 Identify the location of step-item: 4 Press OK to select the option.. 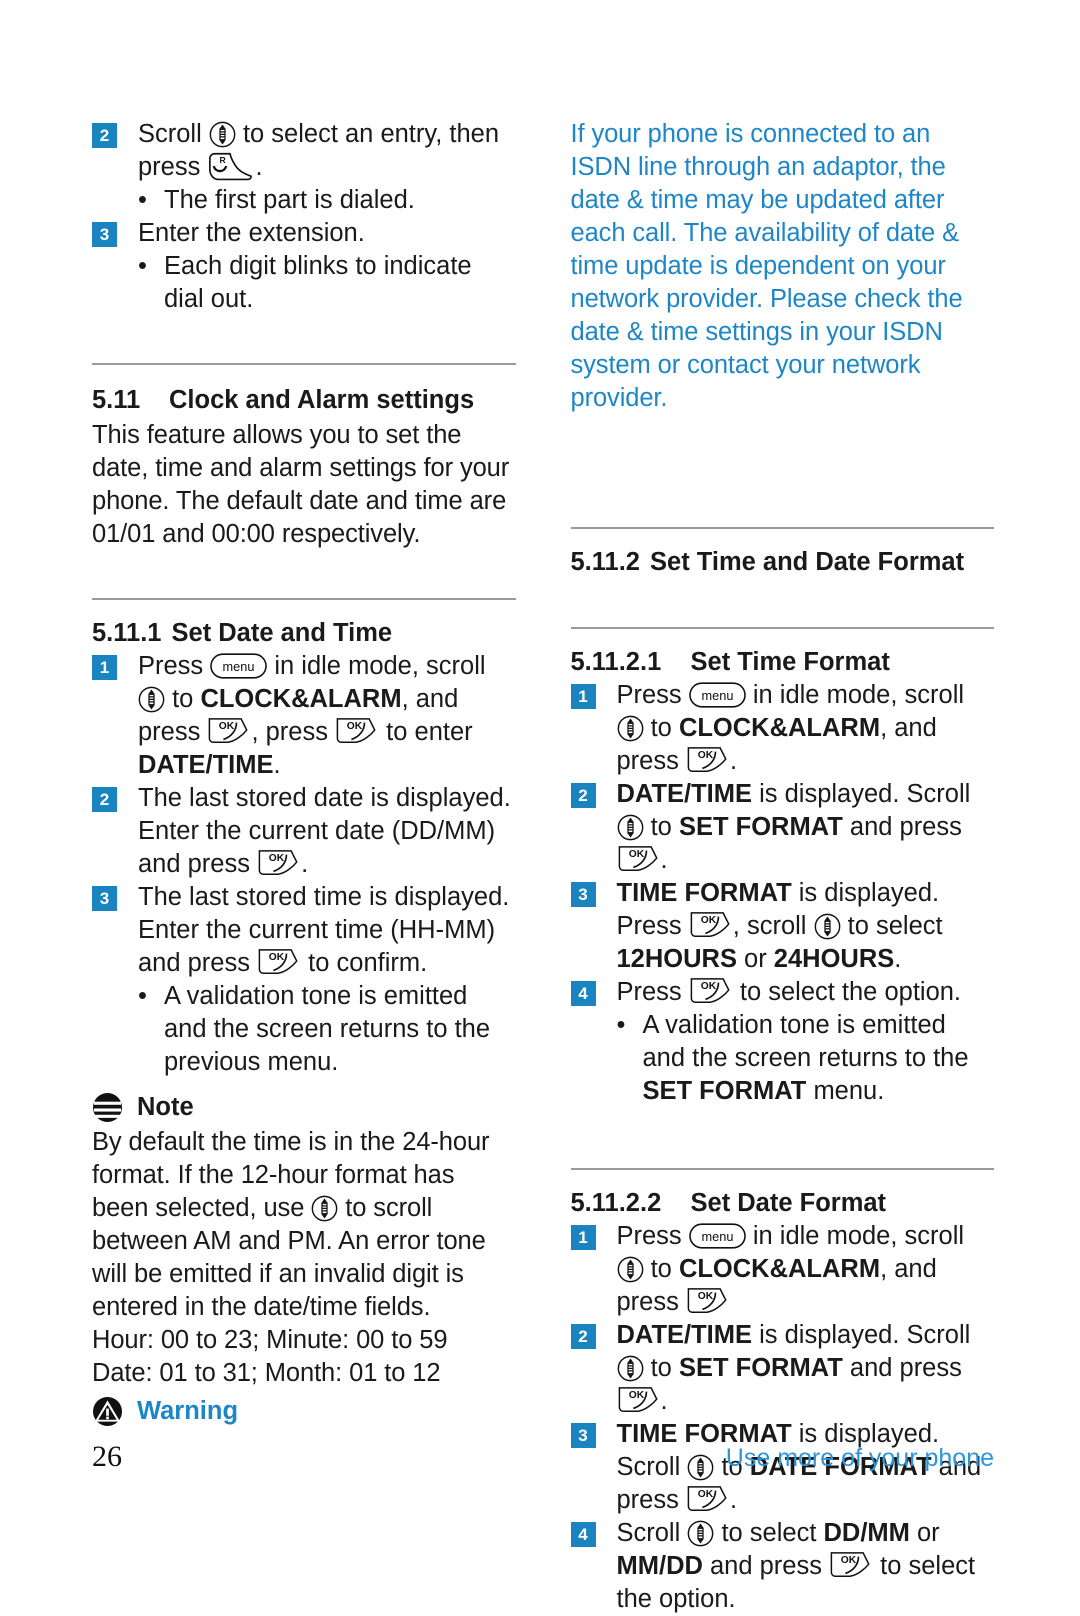
(782, 992).